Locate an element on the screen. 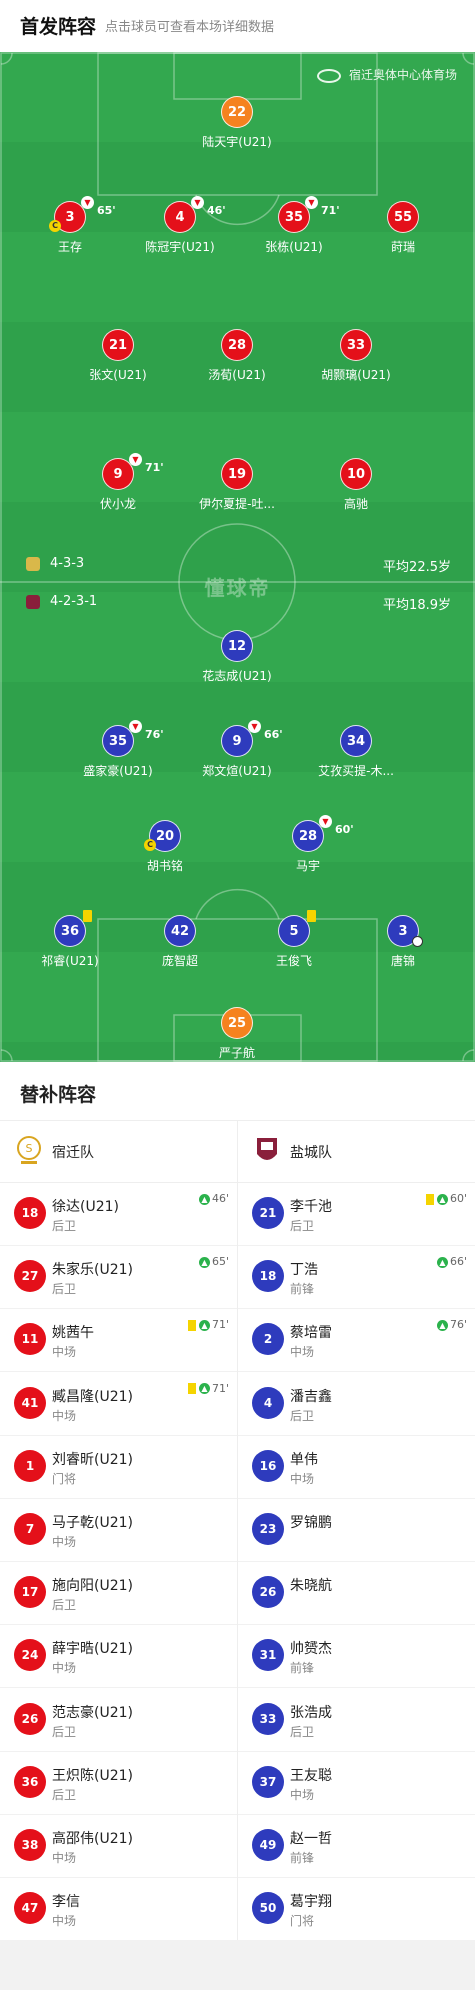 This screenshot has width=475, height=1990. player-name: 花志成(U21) is located at coordinates (237, 676).